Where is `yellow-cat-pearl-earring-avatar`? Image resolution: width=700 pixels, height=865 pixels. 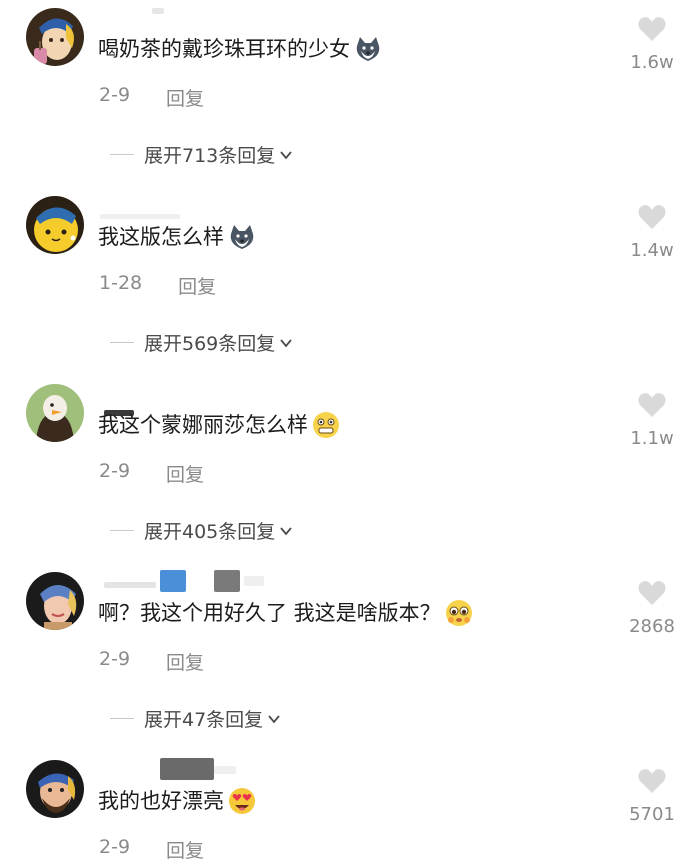
yellow-cat-pearl-earring-avatar is located at coordinates (55, 225).